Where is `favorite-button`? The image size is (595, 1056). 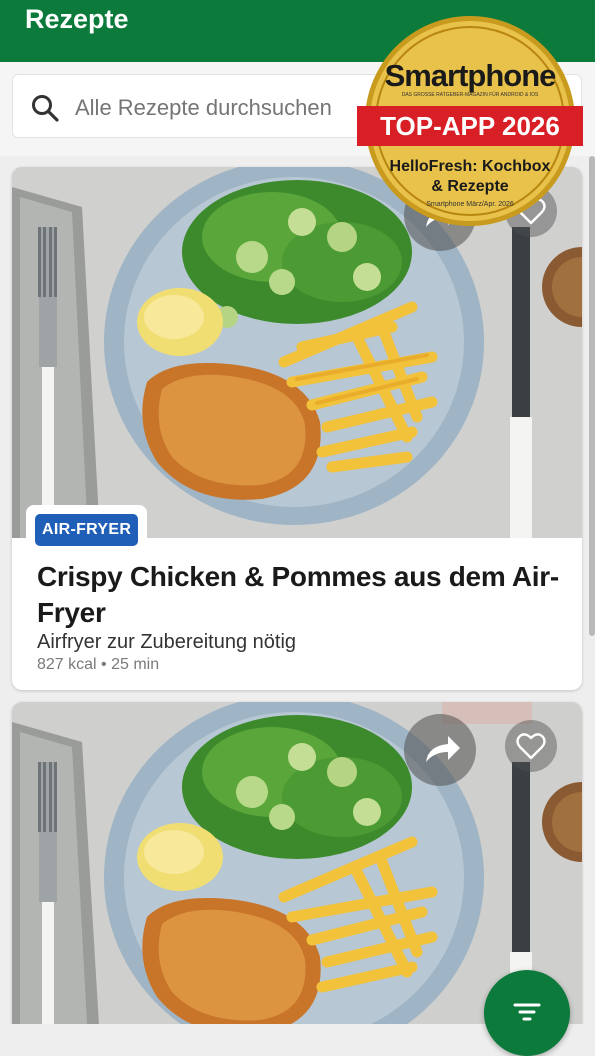 favorite-button is located at coordinates (531, 746).